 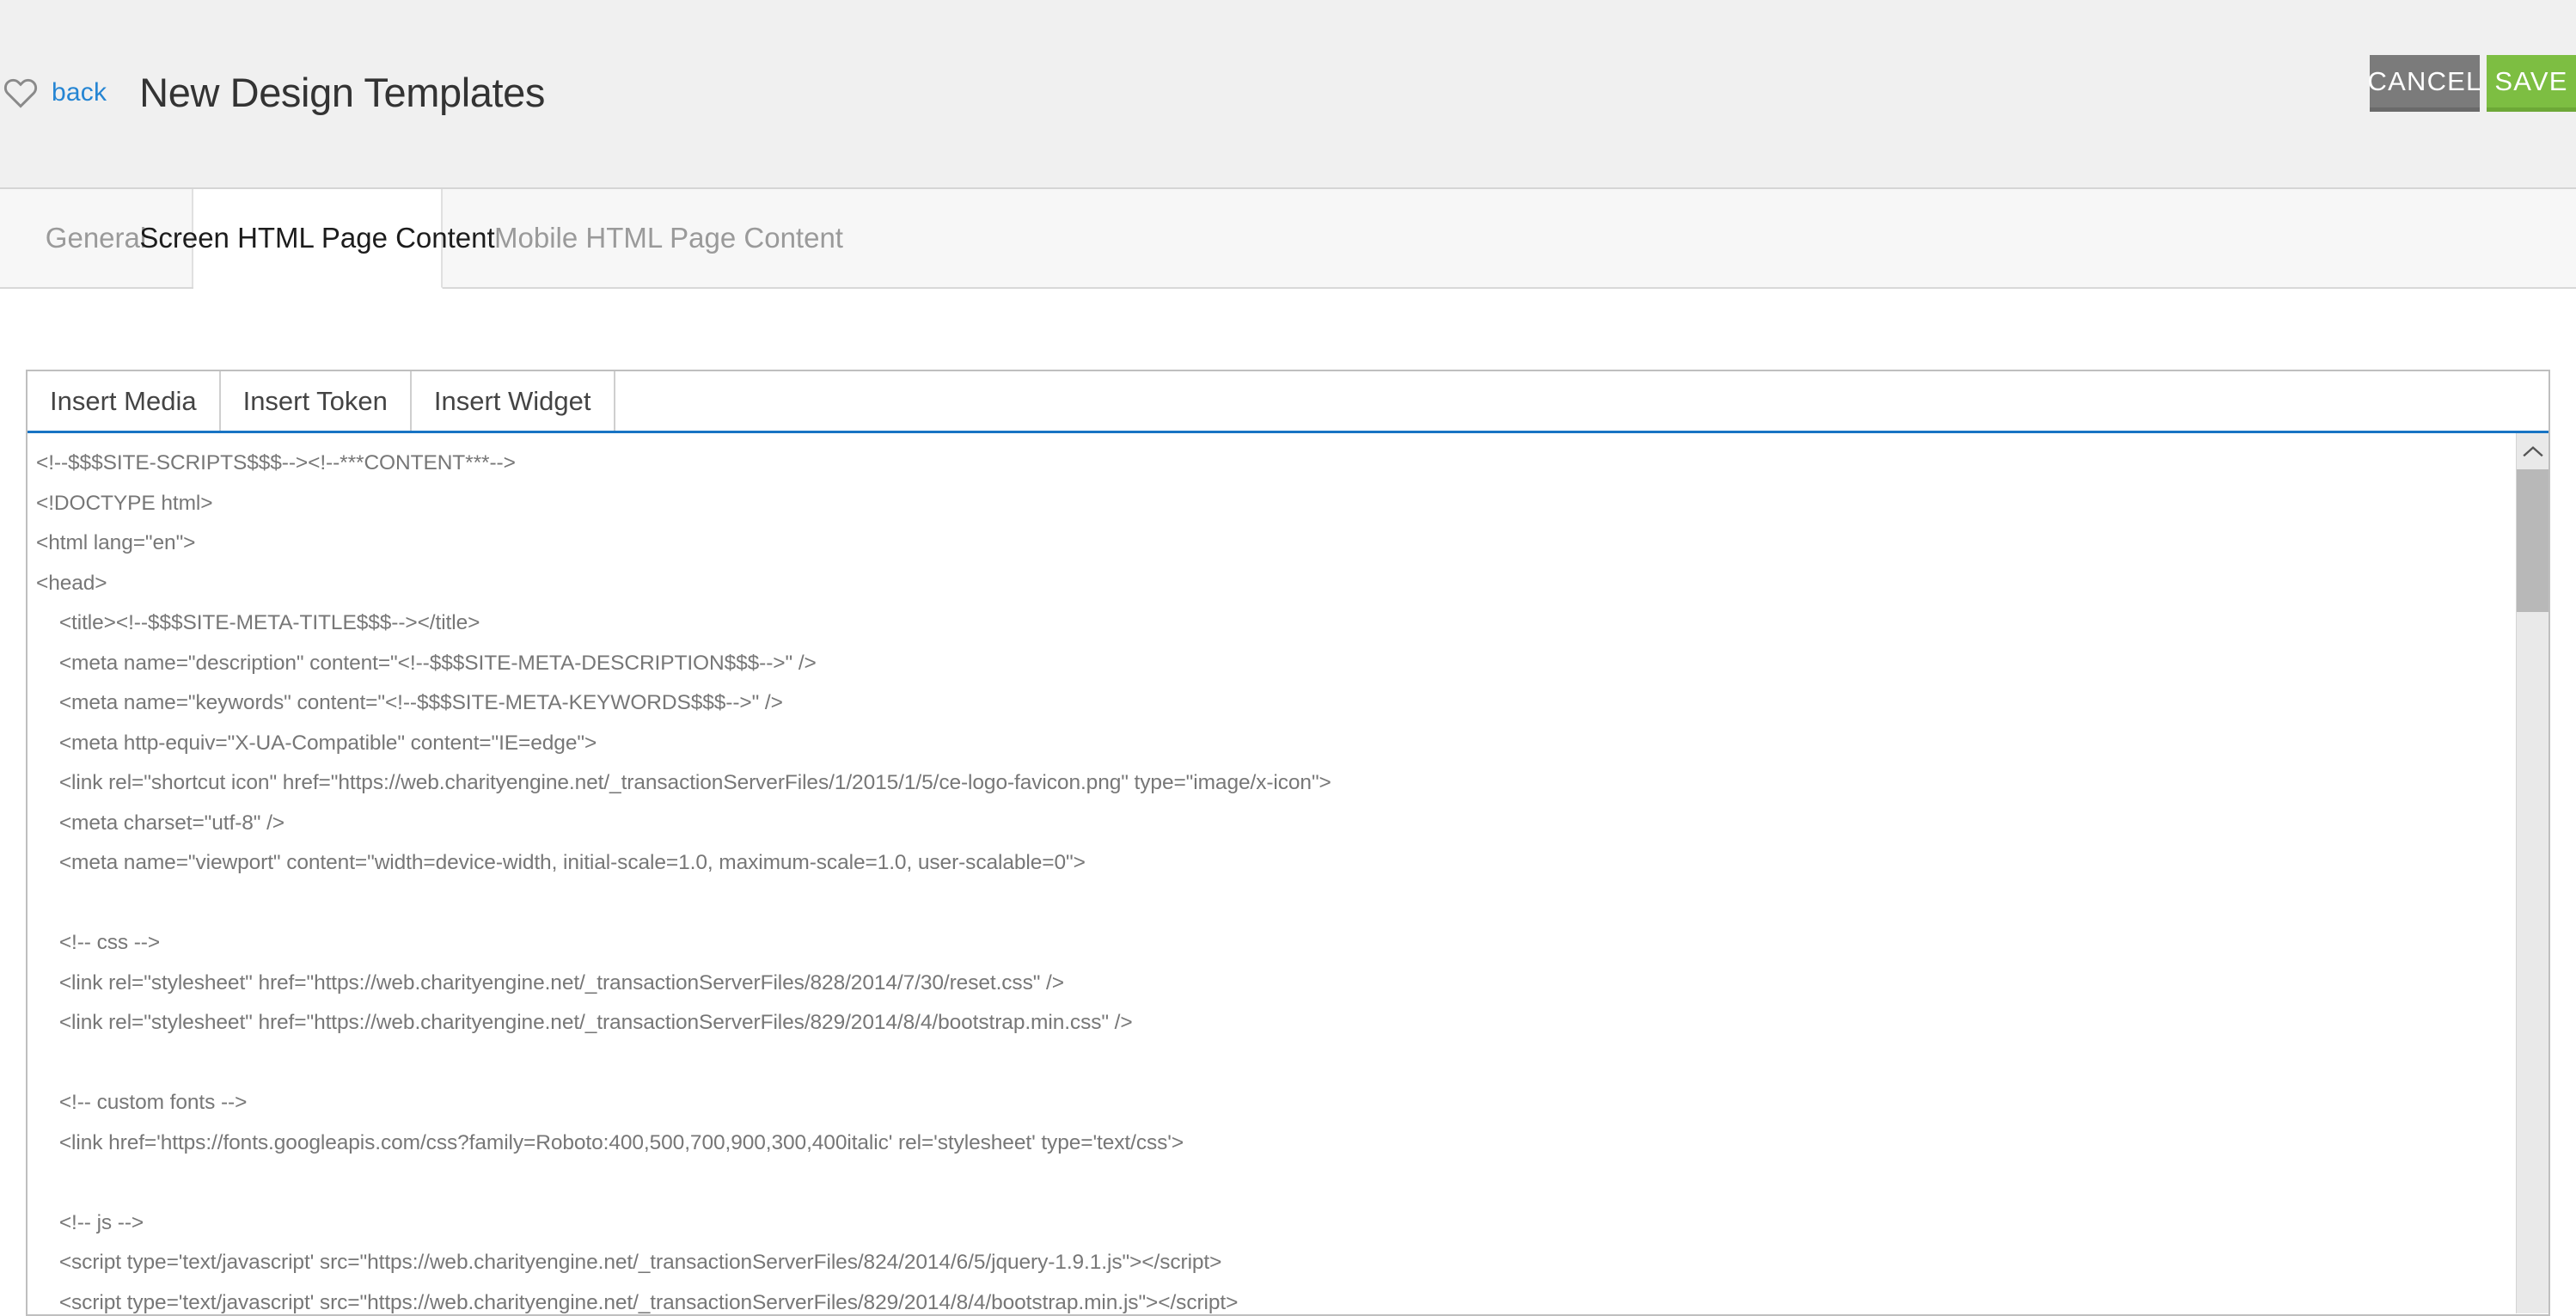 What do you see at coordinates (90, 1222) in the screenshot?
I see `code-line: <!-- js -->` at bounding box center [90, 1222].